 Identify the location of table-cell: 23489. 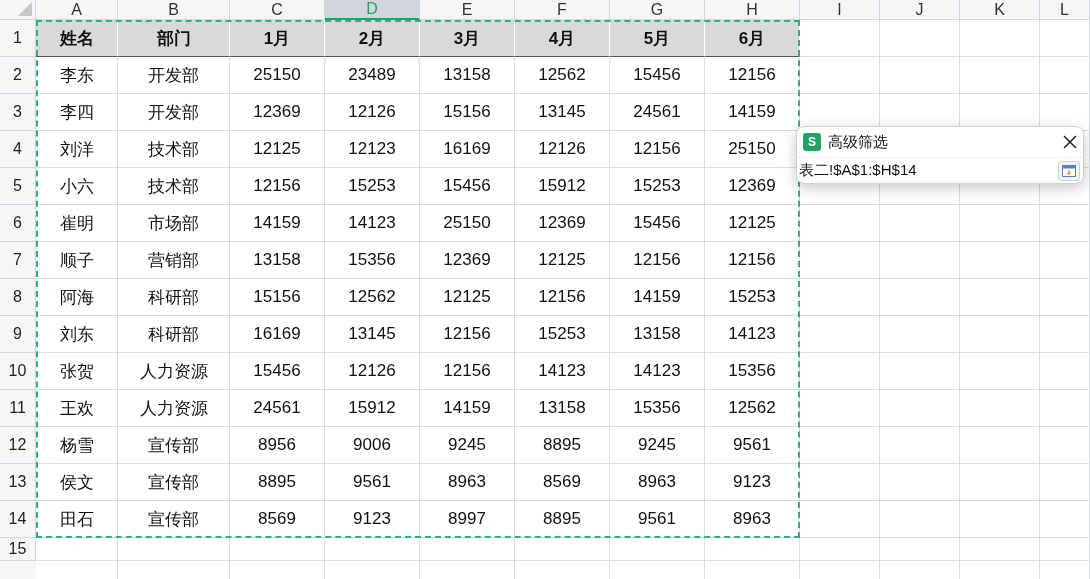
(372, 75).